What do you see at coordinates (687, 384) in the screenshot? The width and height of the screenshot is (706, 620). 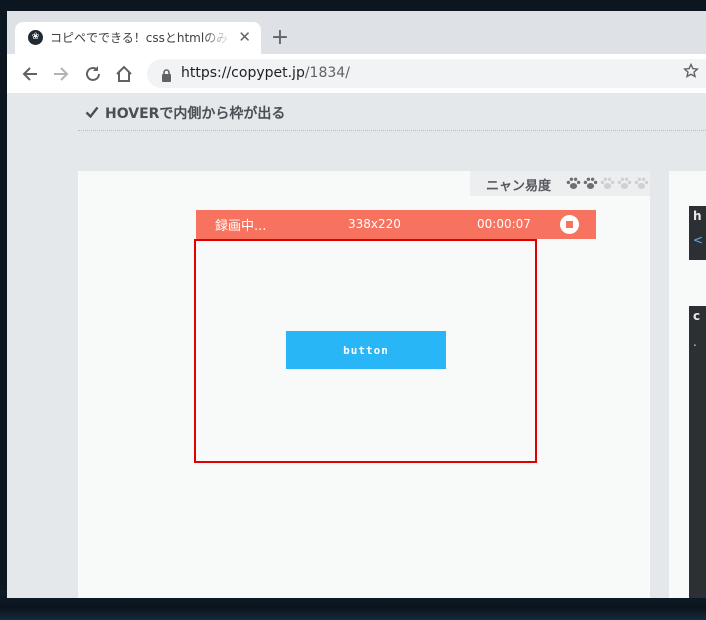 I see `code-card: h < c .` at bounding box center [687, 384].